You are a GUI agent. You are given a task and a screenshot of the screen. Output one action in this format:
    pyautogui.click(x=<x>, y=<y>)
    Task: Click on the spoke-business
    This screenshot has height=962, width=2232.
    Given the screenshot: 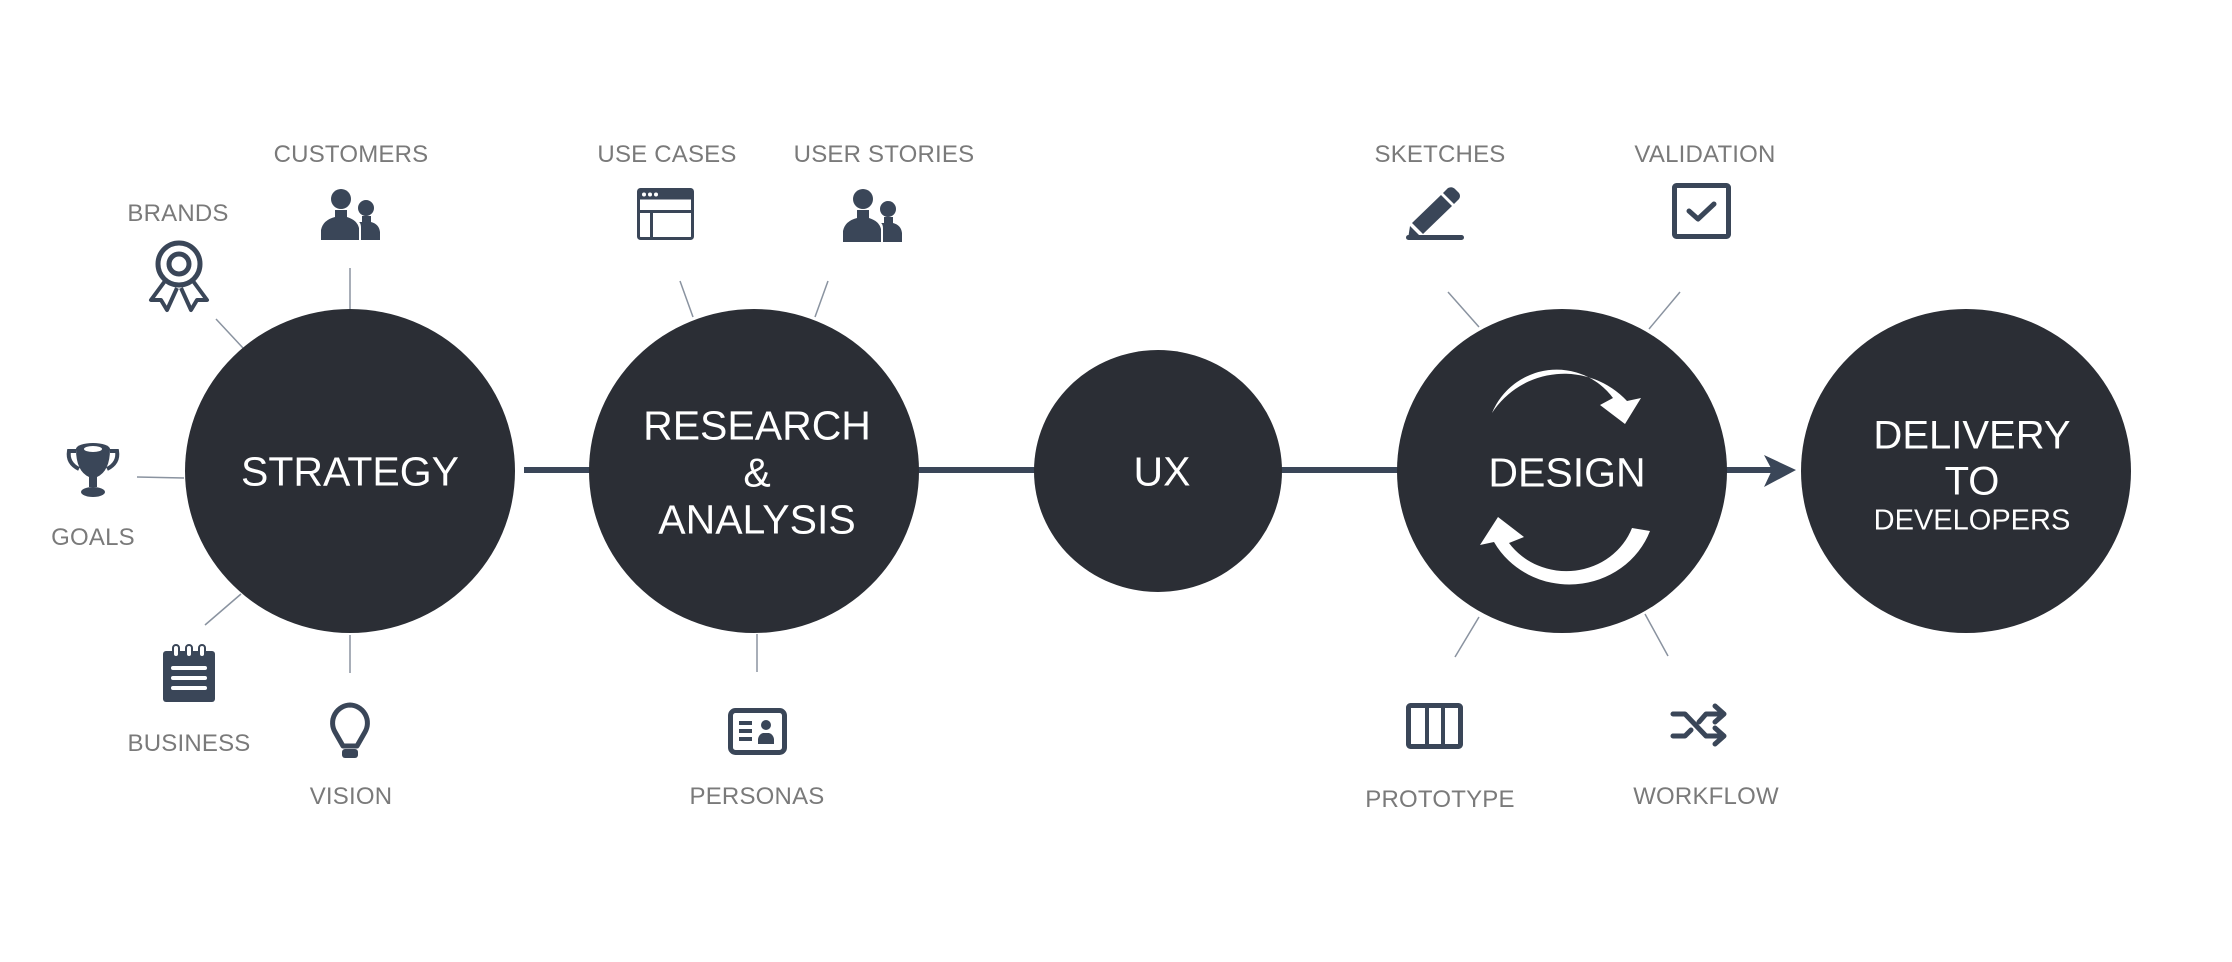 What is the action you would take?
    pyautogui.click(x=223, y=609)
    